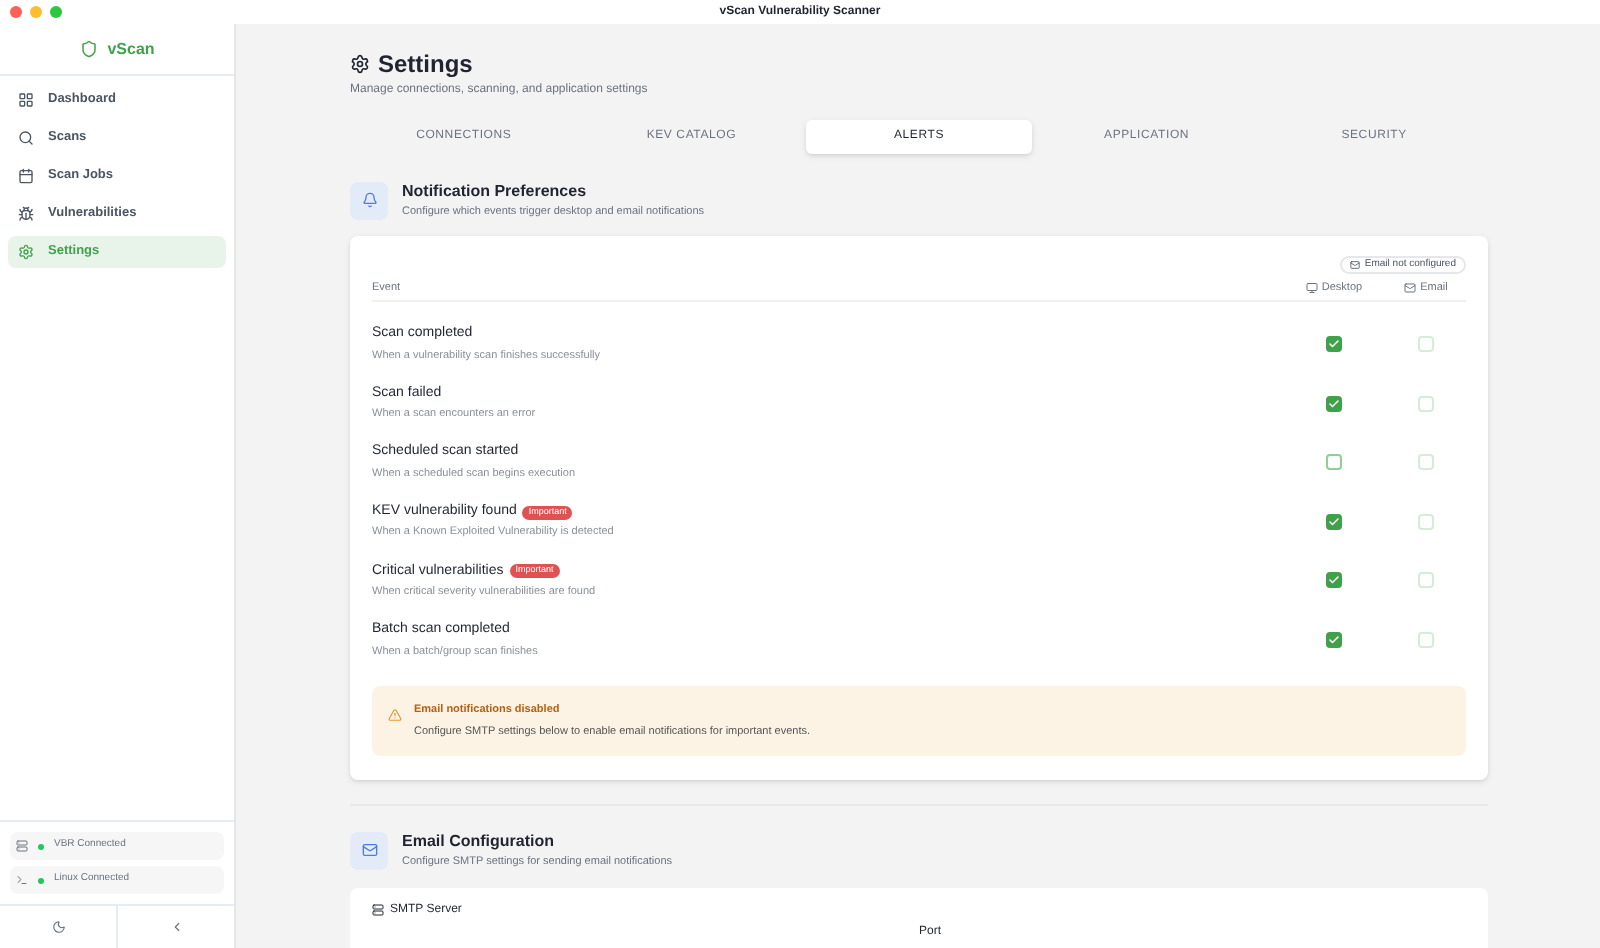 The height and width of the screenshot is (948, 1600). Describe the element at coordinates (1311, 287) in the screenshot. I see `monitor-icon` at that location.